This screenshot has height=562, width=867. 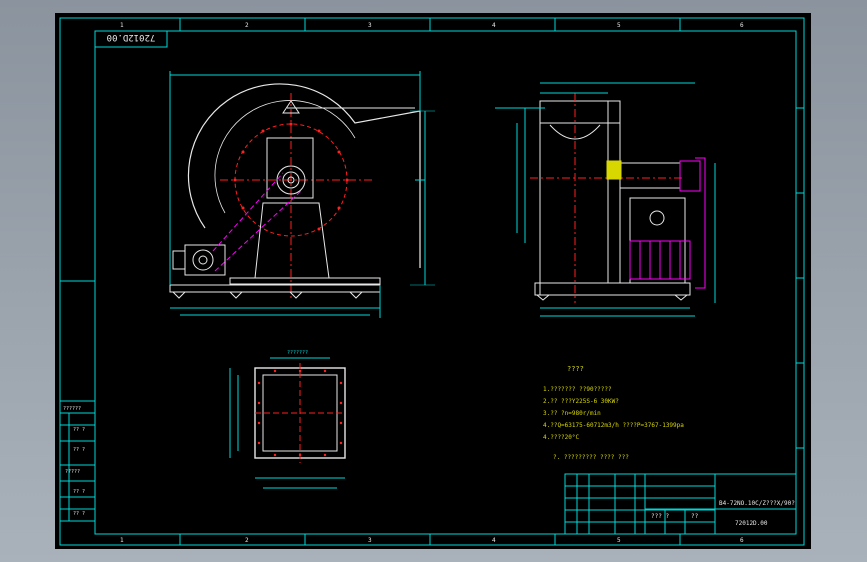 I want to click on notes-footer: ?. ????????? ???? ???, so click(x=591, y=457).